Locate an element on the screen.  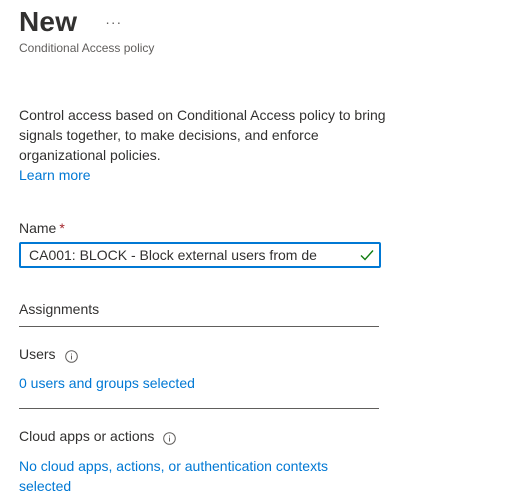
page-header: New ··· Conditional Access policy is located at coordinates (259, 29).